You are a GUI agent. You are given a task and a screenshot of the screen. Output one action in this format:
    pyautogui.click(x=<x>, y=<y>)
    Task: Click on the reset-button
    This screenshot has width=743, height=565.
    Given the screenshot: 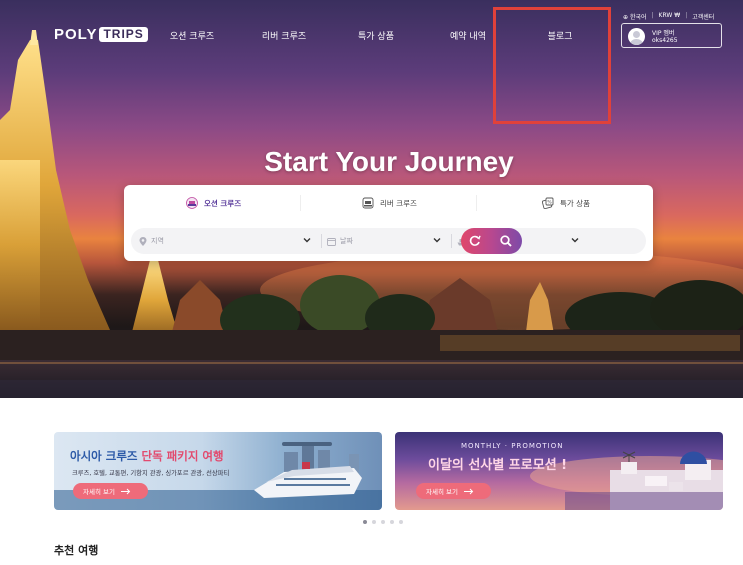 What is the action you would take?
    pyautogui.click(x=475, y=241)
    